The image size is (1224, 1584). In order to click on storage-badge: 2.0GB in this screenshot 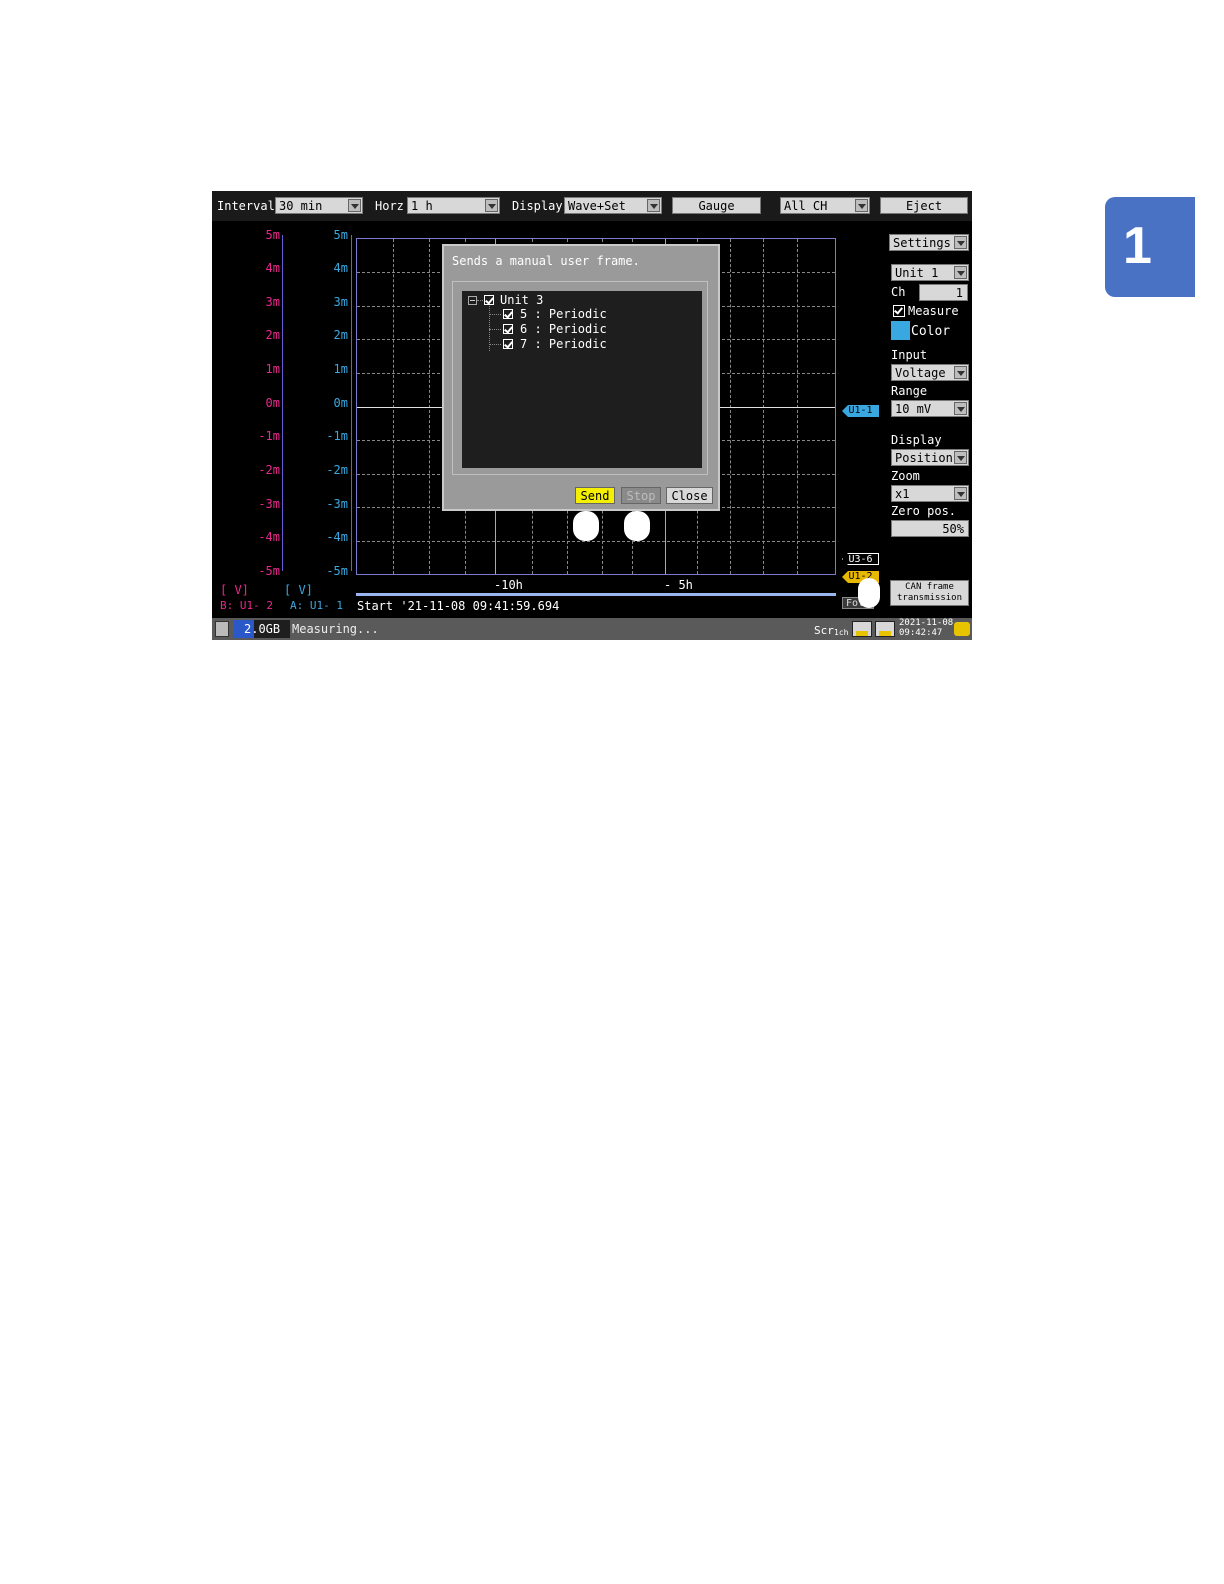, I will do `click(262, 629)`.